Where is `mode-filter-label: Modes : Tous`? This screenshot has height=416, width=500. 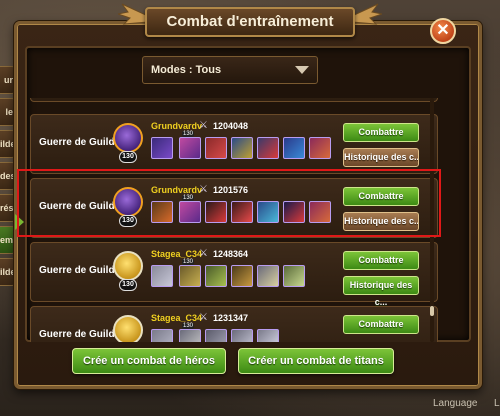 mode-filter-label: Modes : Tous is located at coordinates (186, 70).